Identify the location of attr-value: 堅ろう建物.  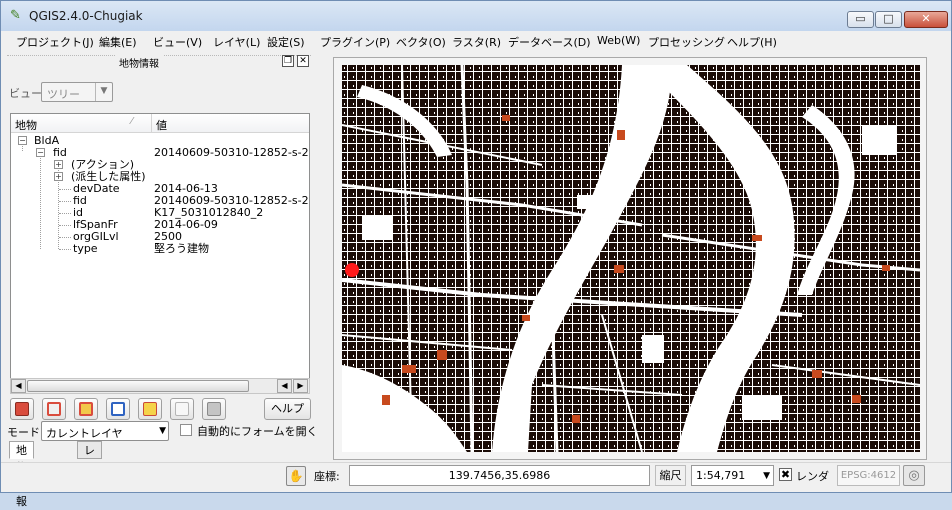
(181, 248).